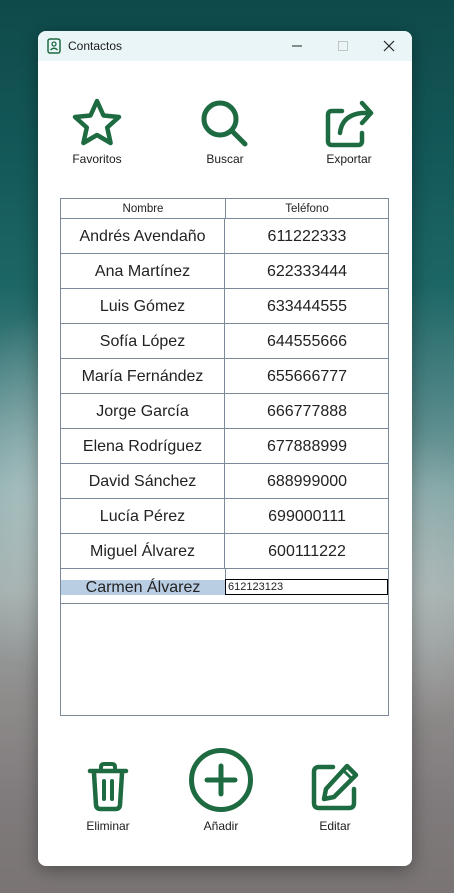 The image size is (454, 893). I want to click on phone-cell: 666777888, so click(307, 411).